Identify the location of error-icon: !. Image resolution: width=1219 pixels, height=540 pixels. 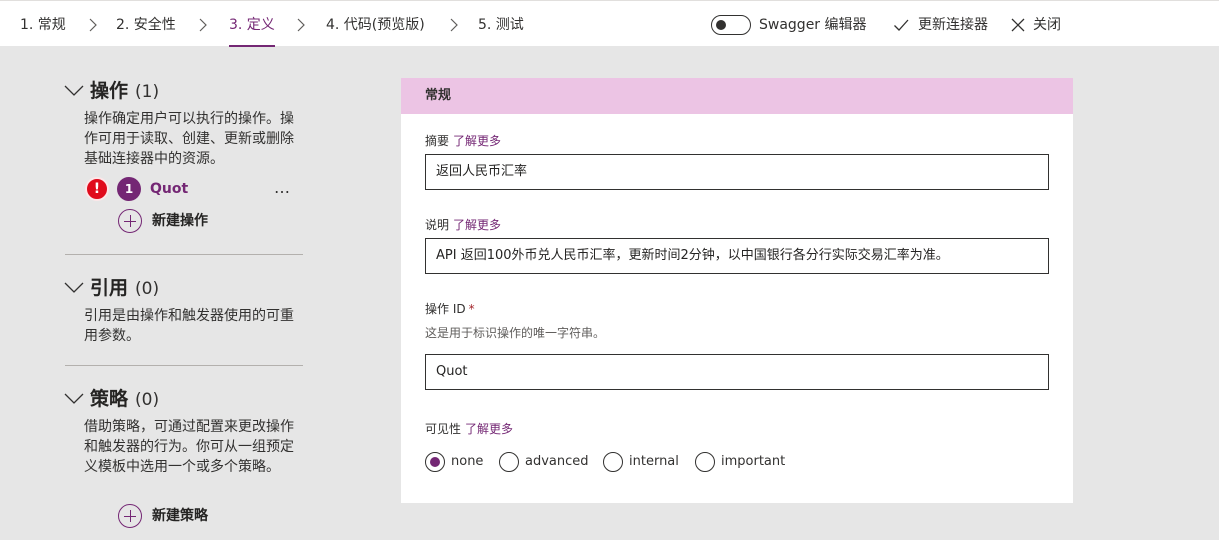
(97, 189).